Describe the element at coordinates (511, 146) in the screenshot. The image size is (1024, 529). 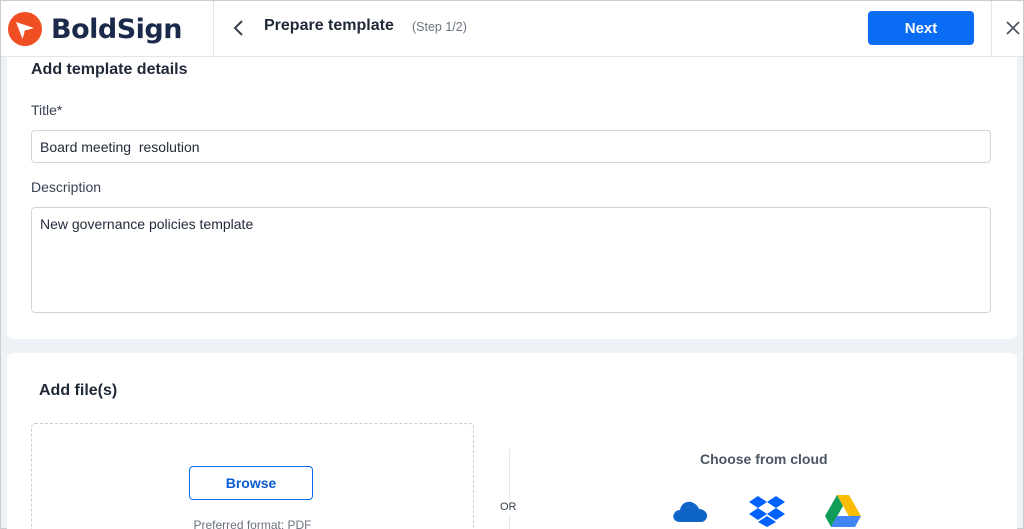
I see `title-input` at that location.